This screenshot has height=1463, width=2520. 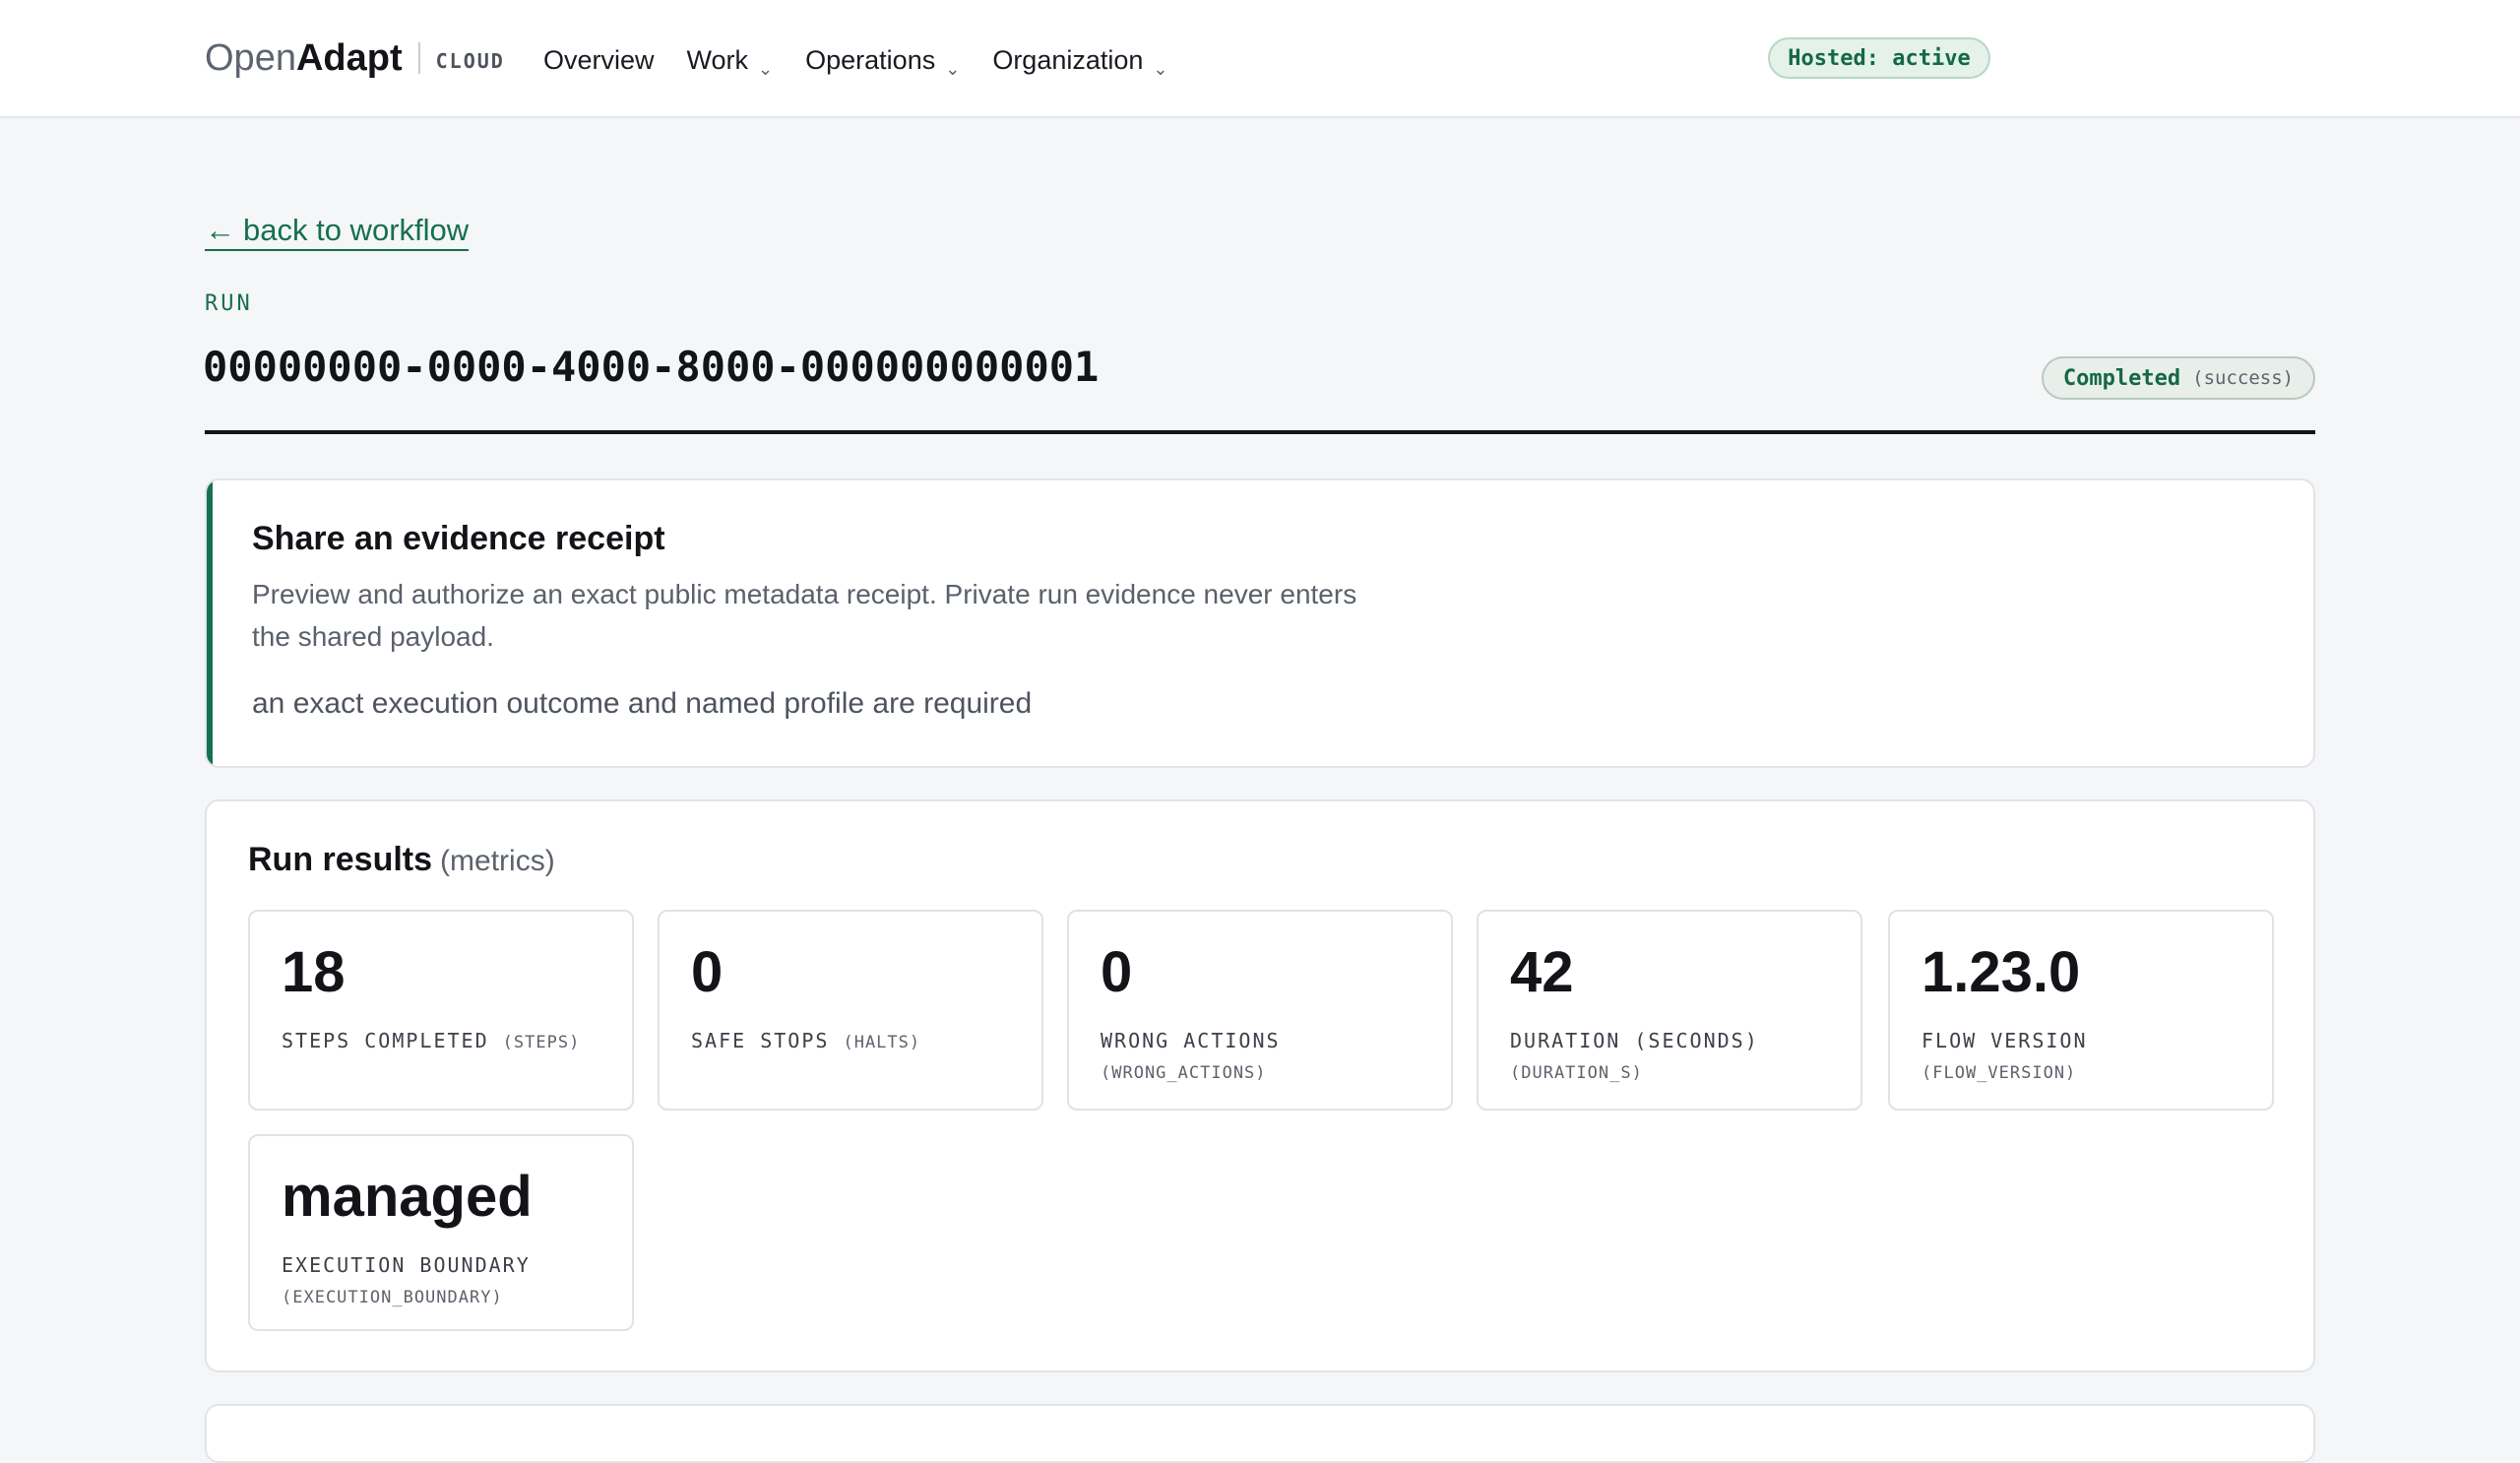 What do you see at coordinates (418, 58) in the screenshot?
I see `brand-divider` at bounding box center [418, 58].